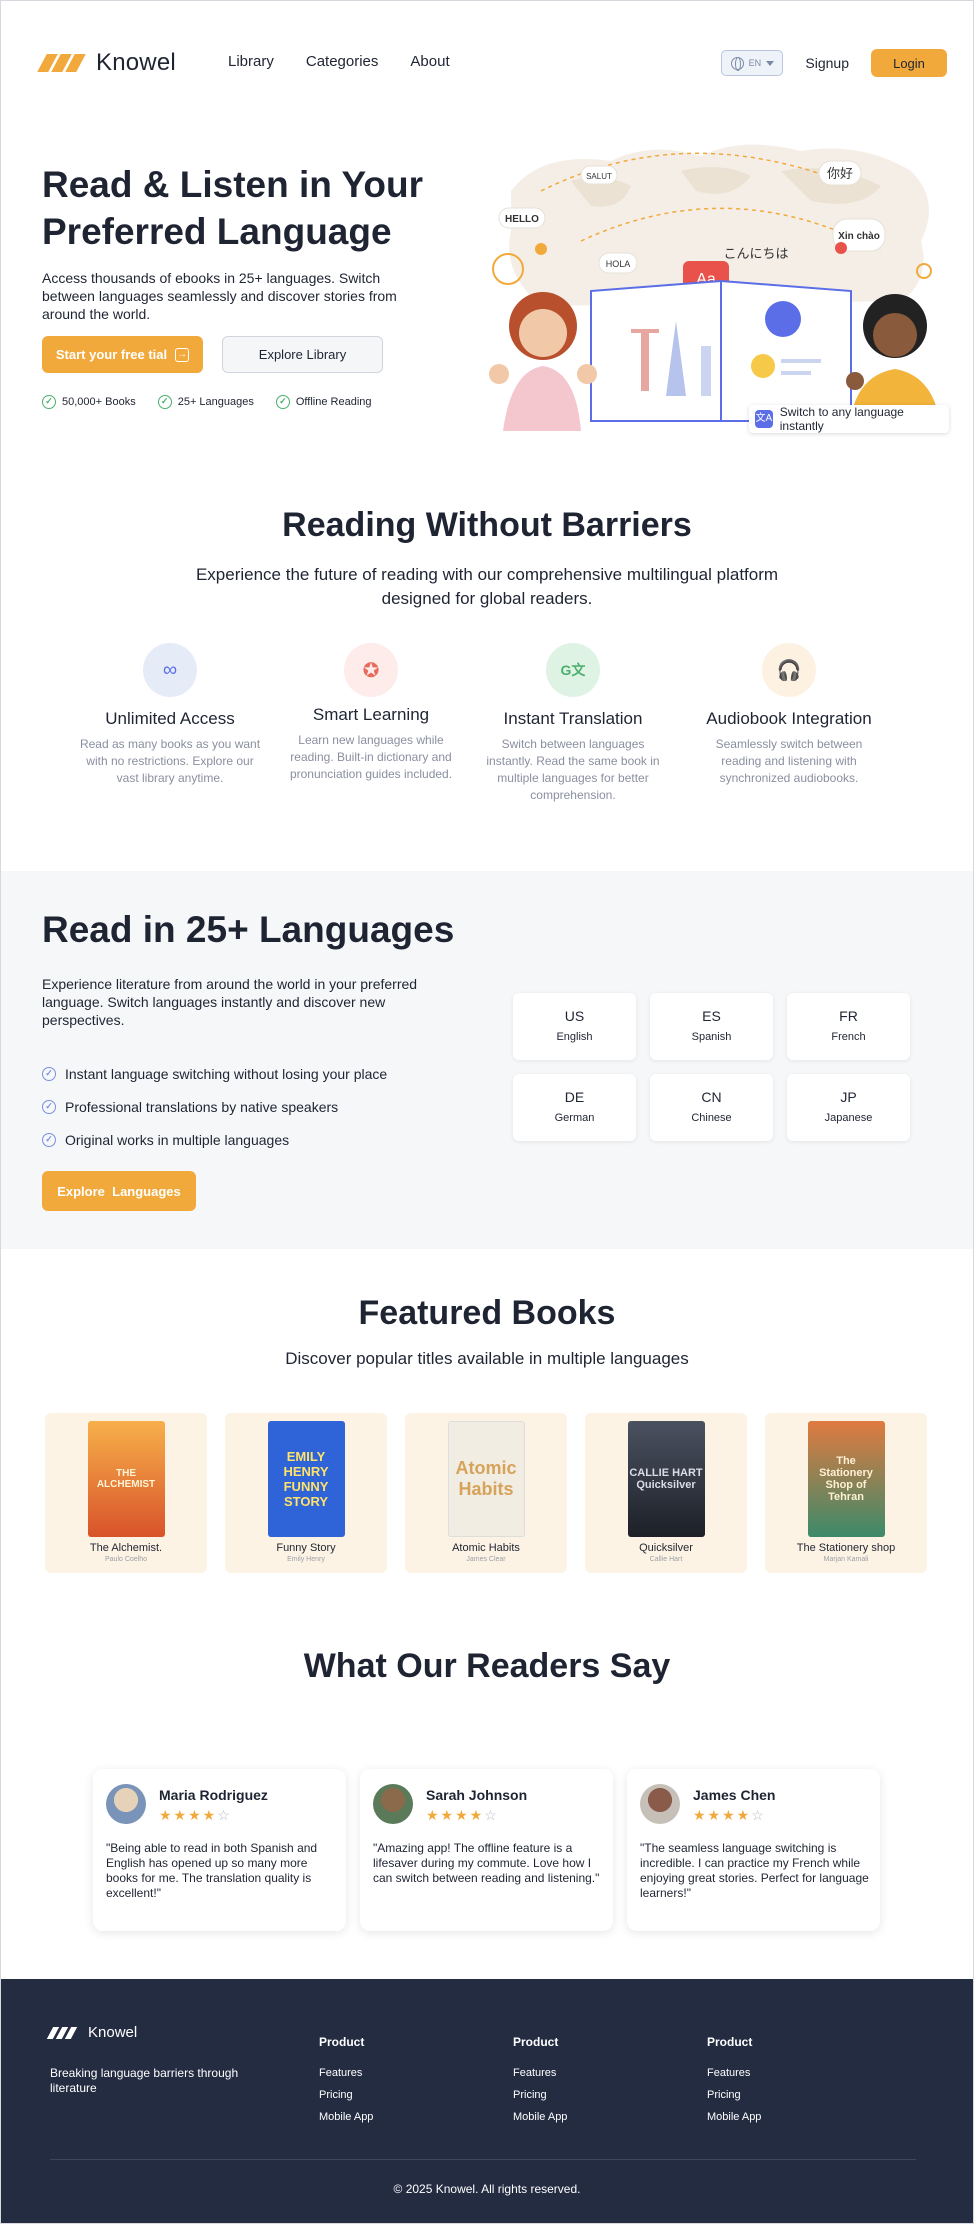 Image resolution: width=974 pixels, height=2224 pixels. Describe the element at coordinates (522, 219) in the screenshot. I see `bubble-hello: HELLO` at that location.